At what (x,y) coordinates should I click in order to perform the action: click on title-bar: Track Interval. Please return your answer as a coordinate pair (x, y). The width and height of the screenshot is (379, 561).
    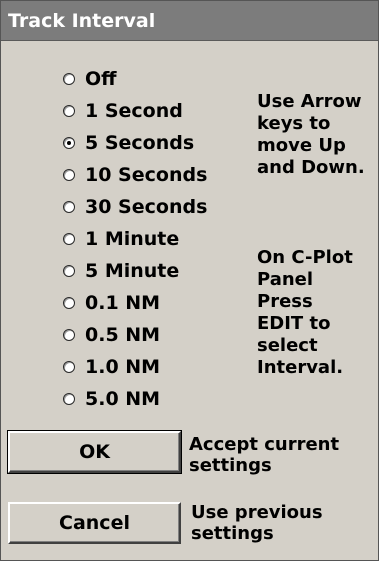
    Looking at the image, I should click on (189, 21).